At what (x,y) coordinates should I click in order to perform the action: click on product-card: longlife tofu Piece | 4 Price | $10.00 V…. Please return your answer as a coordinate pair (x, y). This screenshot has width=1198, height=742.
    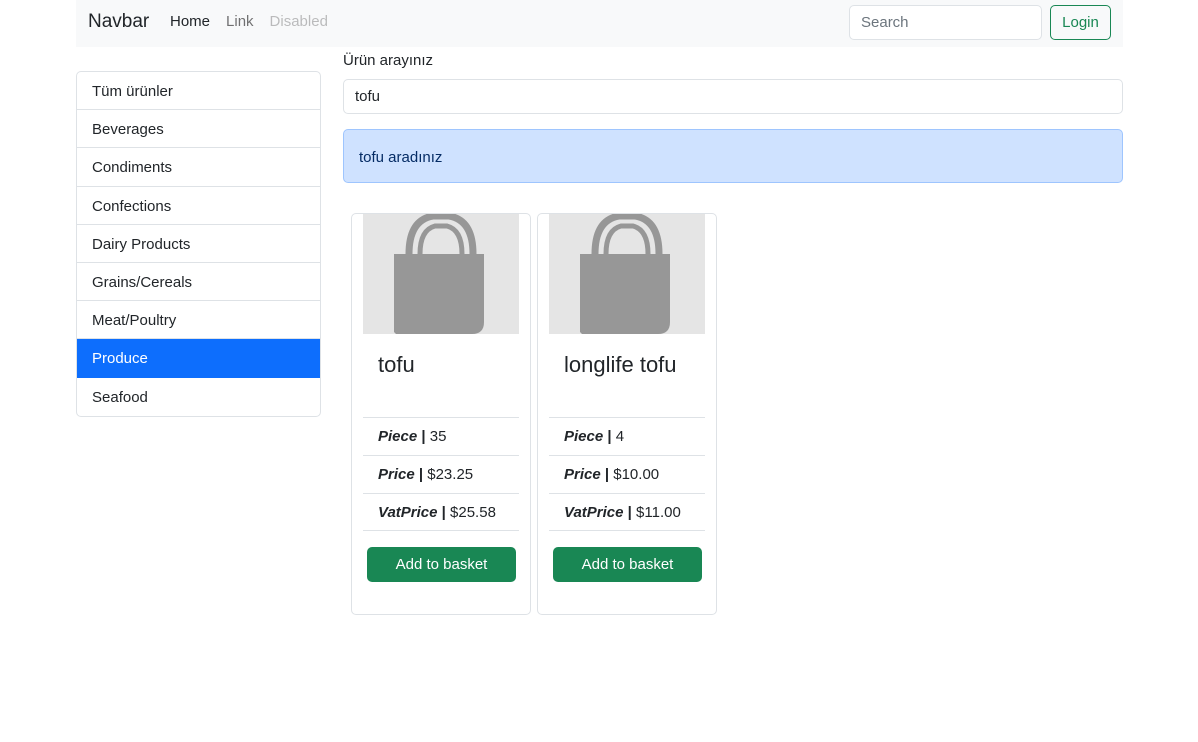
    Looking at the image, I should click on (627, 414).